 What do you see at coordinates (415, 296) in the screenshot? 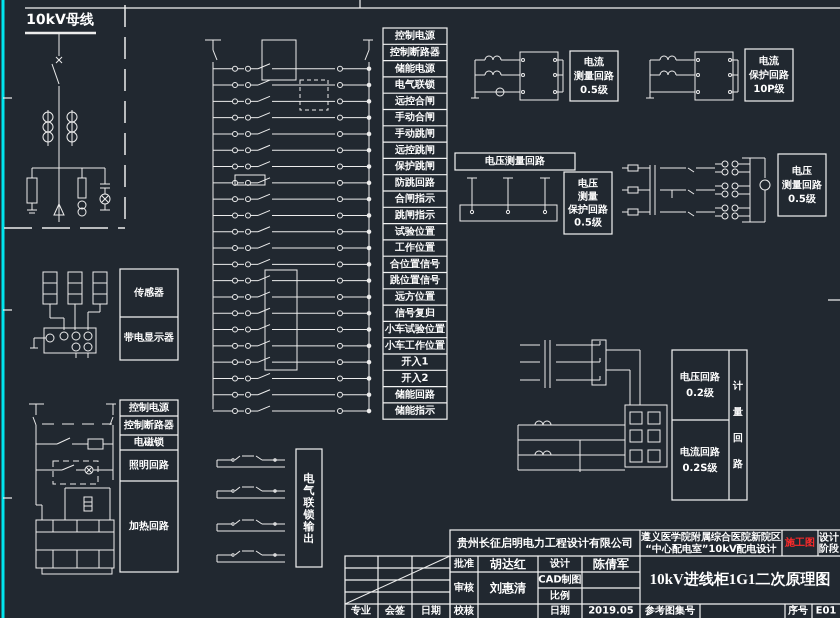
I see `circuit-label: 远方位置` at bounding box center [415, 296].